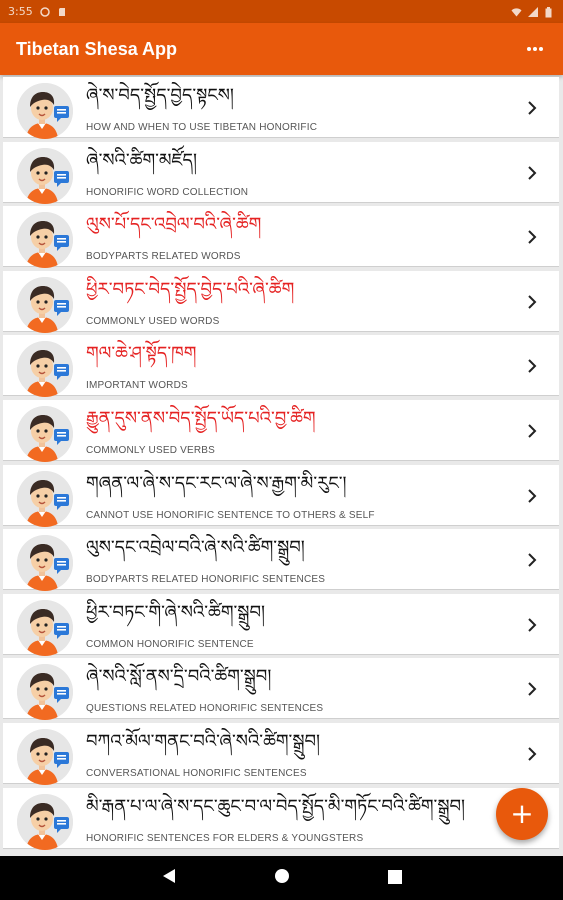 Image resolution: width=563 pixels, height=900 pixels. What do you see at coordinates (97, 48) in the screenshot?
I see `app-title: Tibetan Shesa App` at bounding box center [97, 48].